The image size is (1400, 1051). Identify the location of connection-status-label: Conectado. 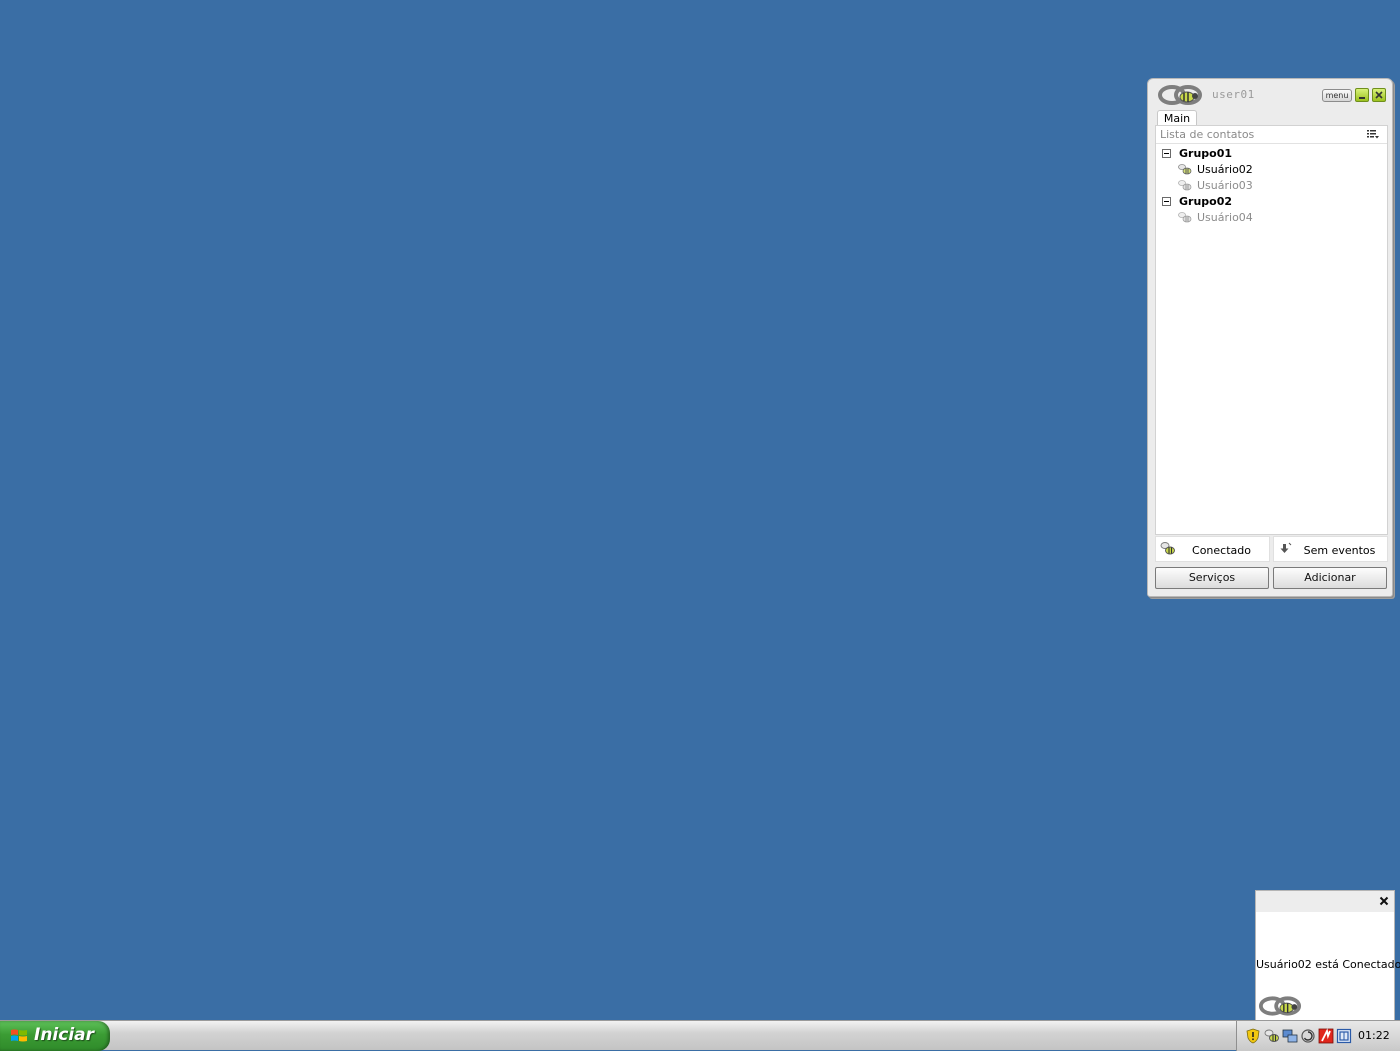
(1221, 550).